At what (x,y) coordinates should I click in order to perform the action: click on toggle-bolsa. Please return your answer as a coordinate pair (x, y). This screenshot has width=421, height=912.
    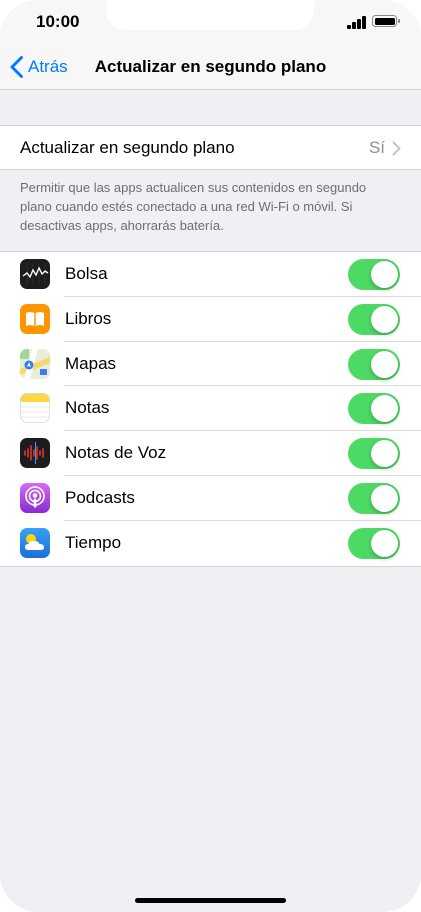
    Looking at the image, I should click on (374, 274).